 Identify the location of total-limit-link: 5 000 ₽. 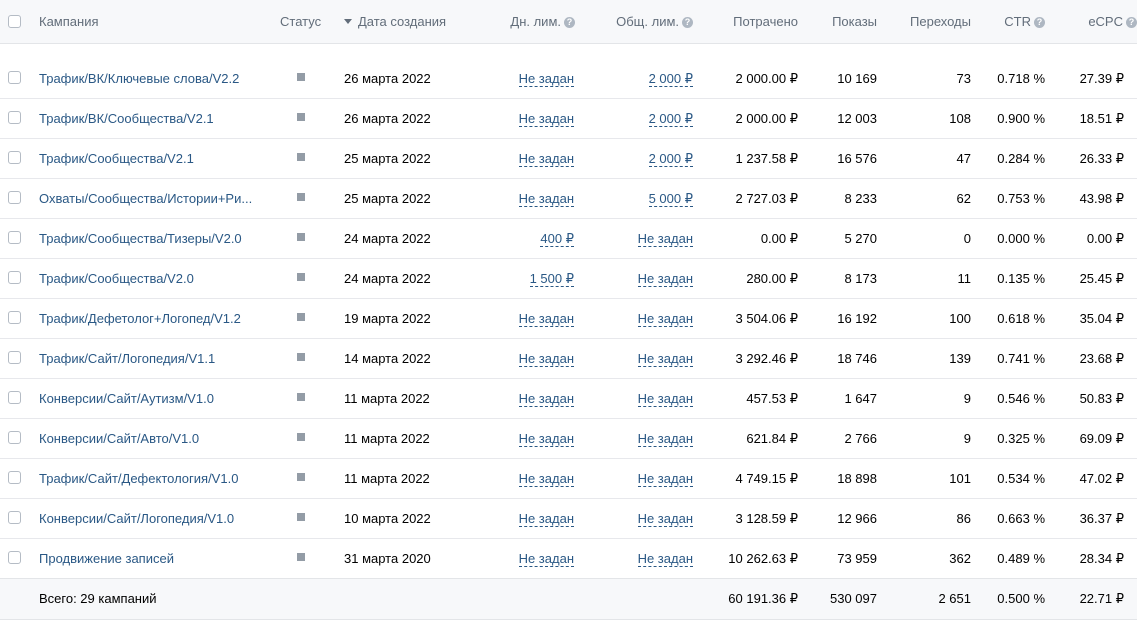
(670, 199).